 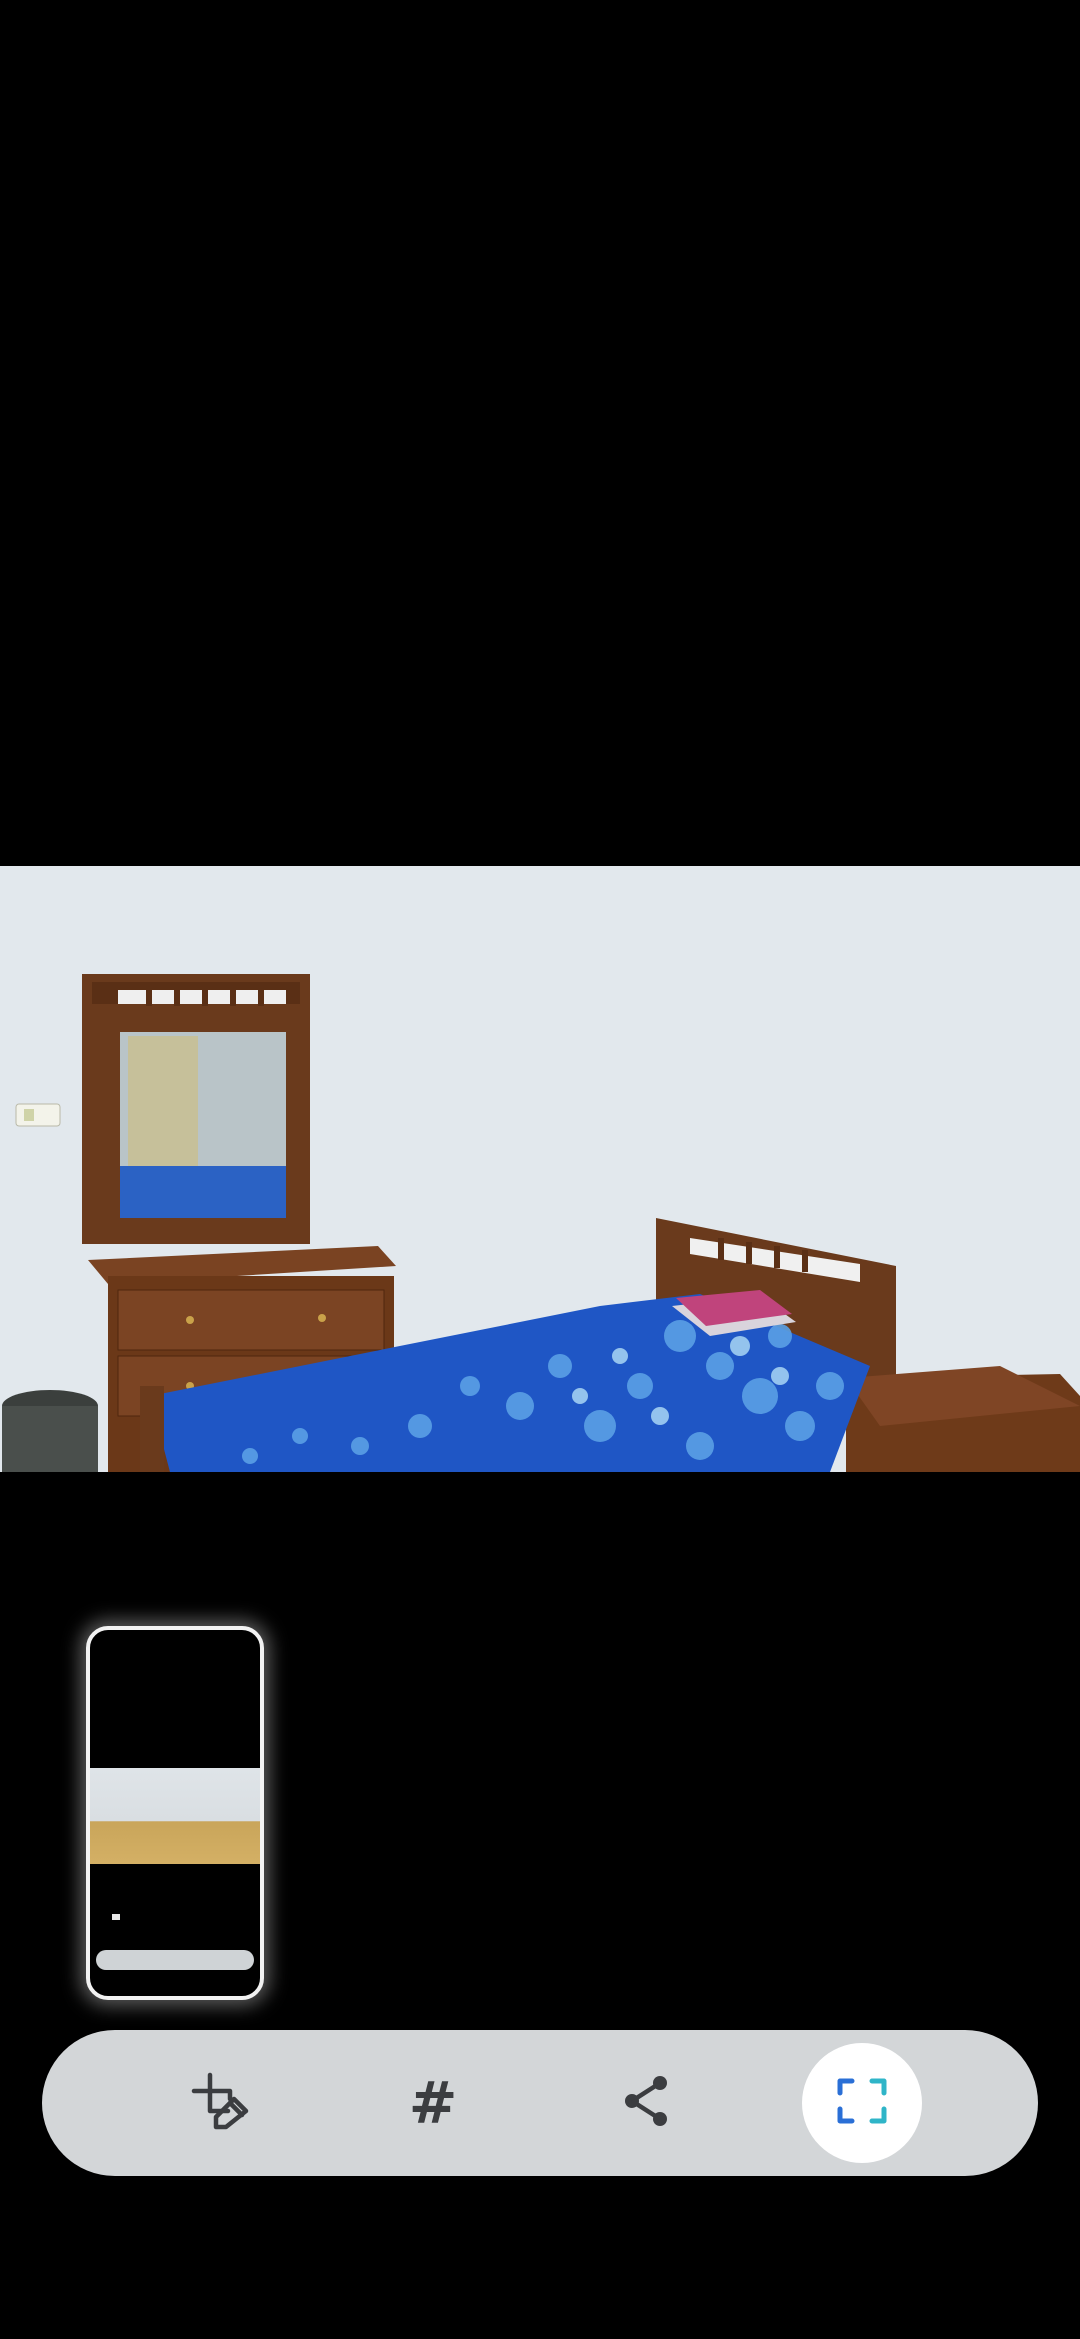 I want to click on screenshot-preview-thumbnail, so click(x=175, y=1813).